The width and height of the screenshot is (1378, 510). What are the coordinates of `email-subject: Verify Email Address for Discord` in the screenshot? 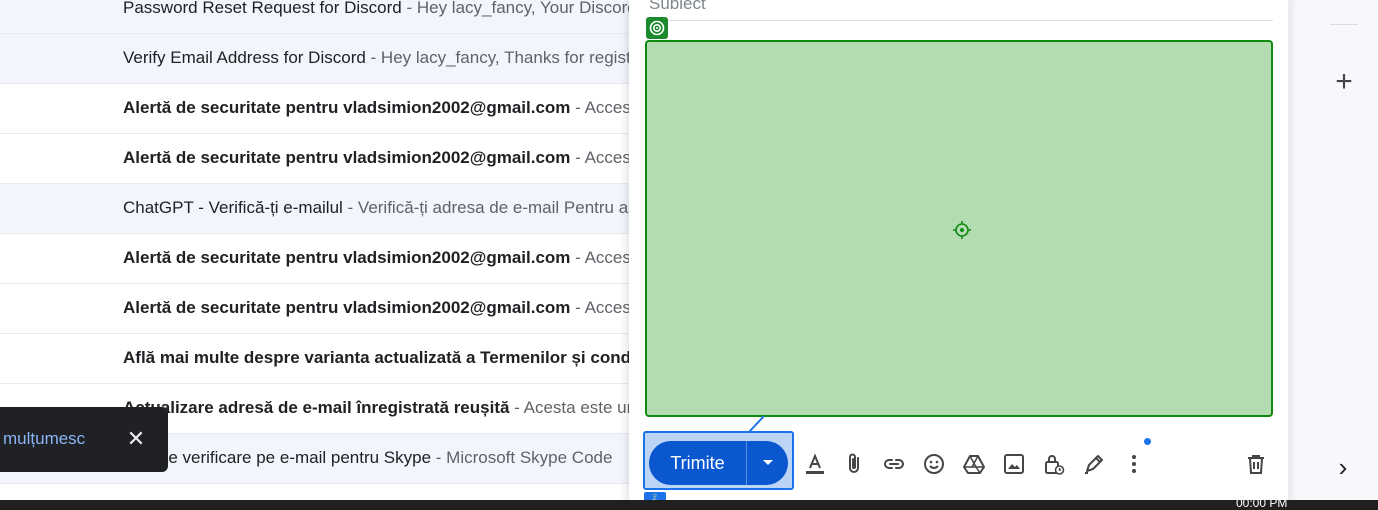 It's located at (244, 57).